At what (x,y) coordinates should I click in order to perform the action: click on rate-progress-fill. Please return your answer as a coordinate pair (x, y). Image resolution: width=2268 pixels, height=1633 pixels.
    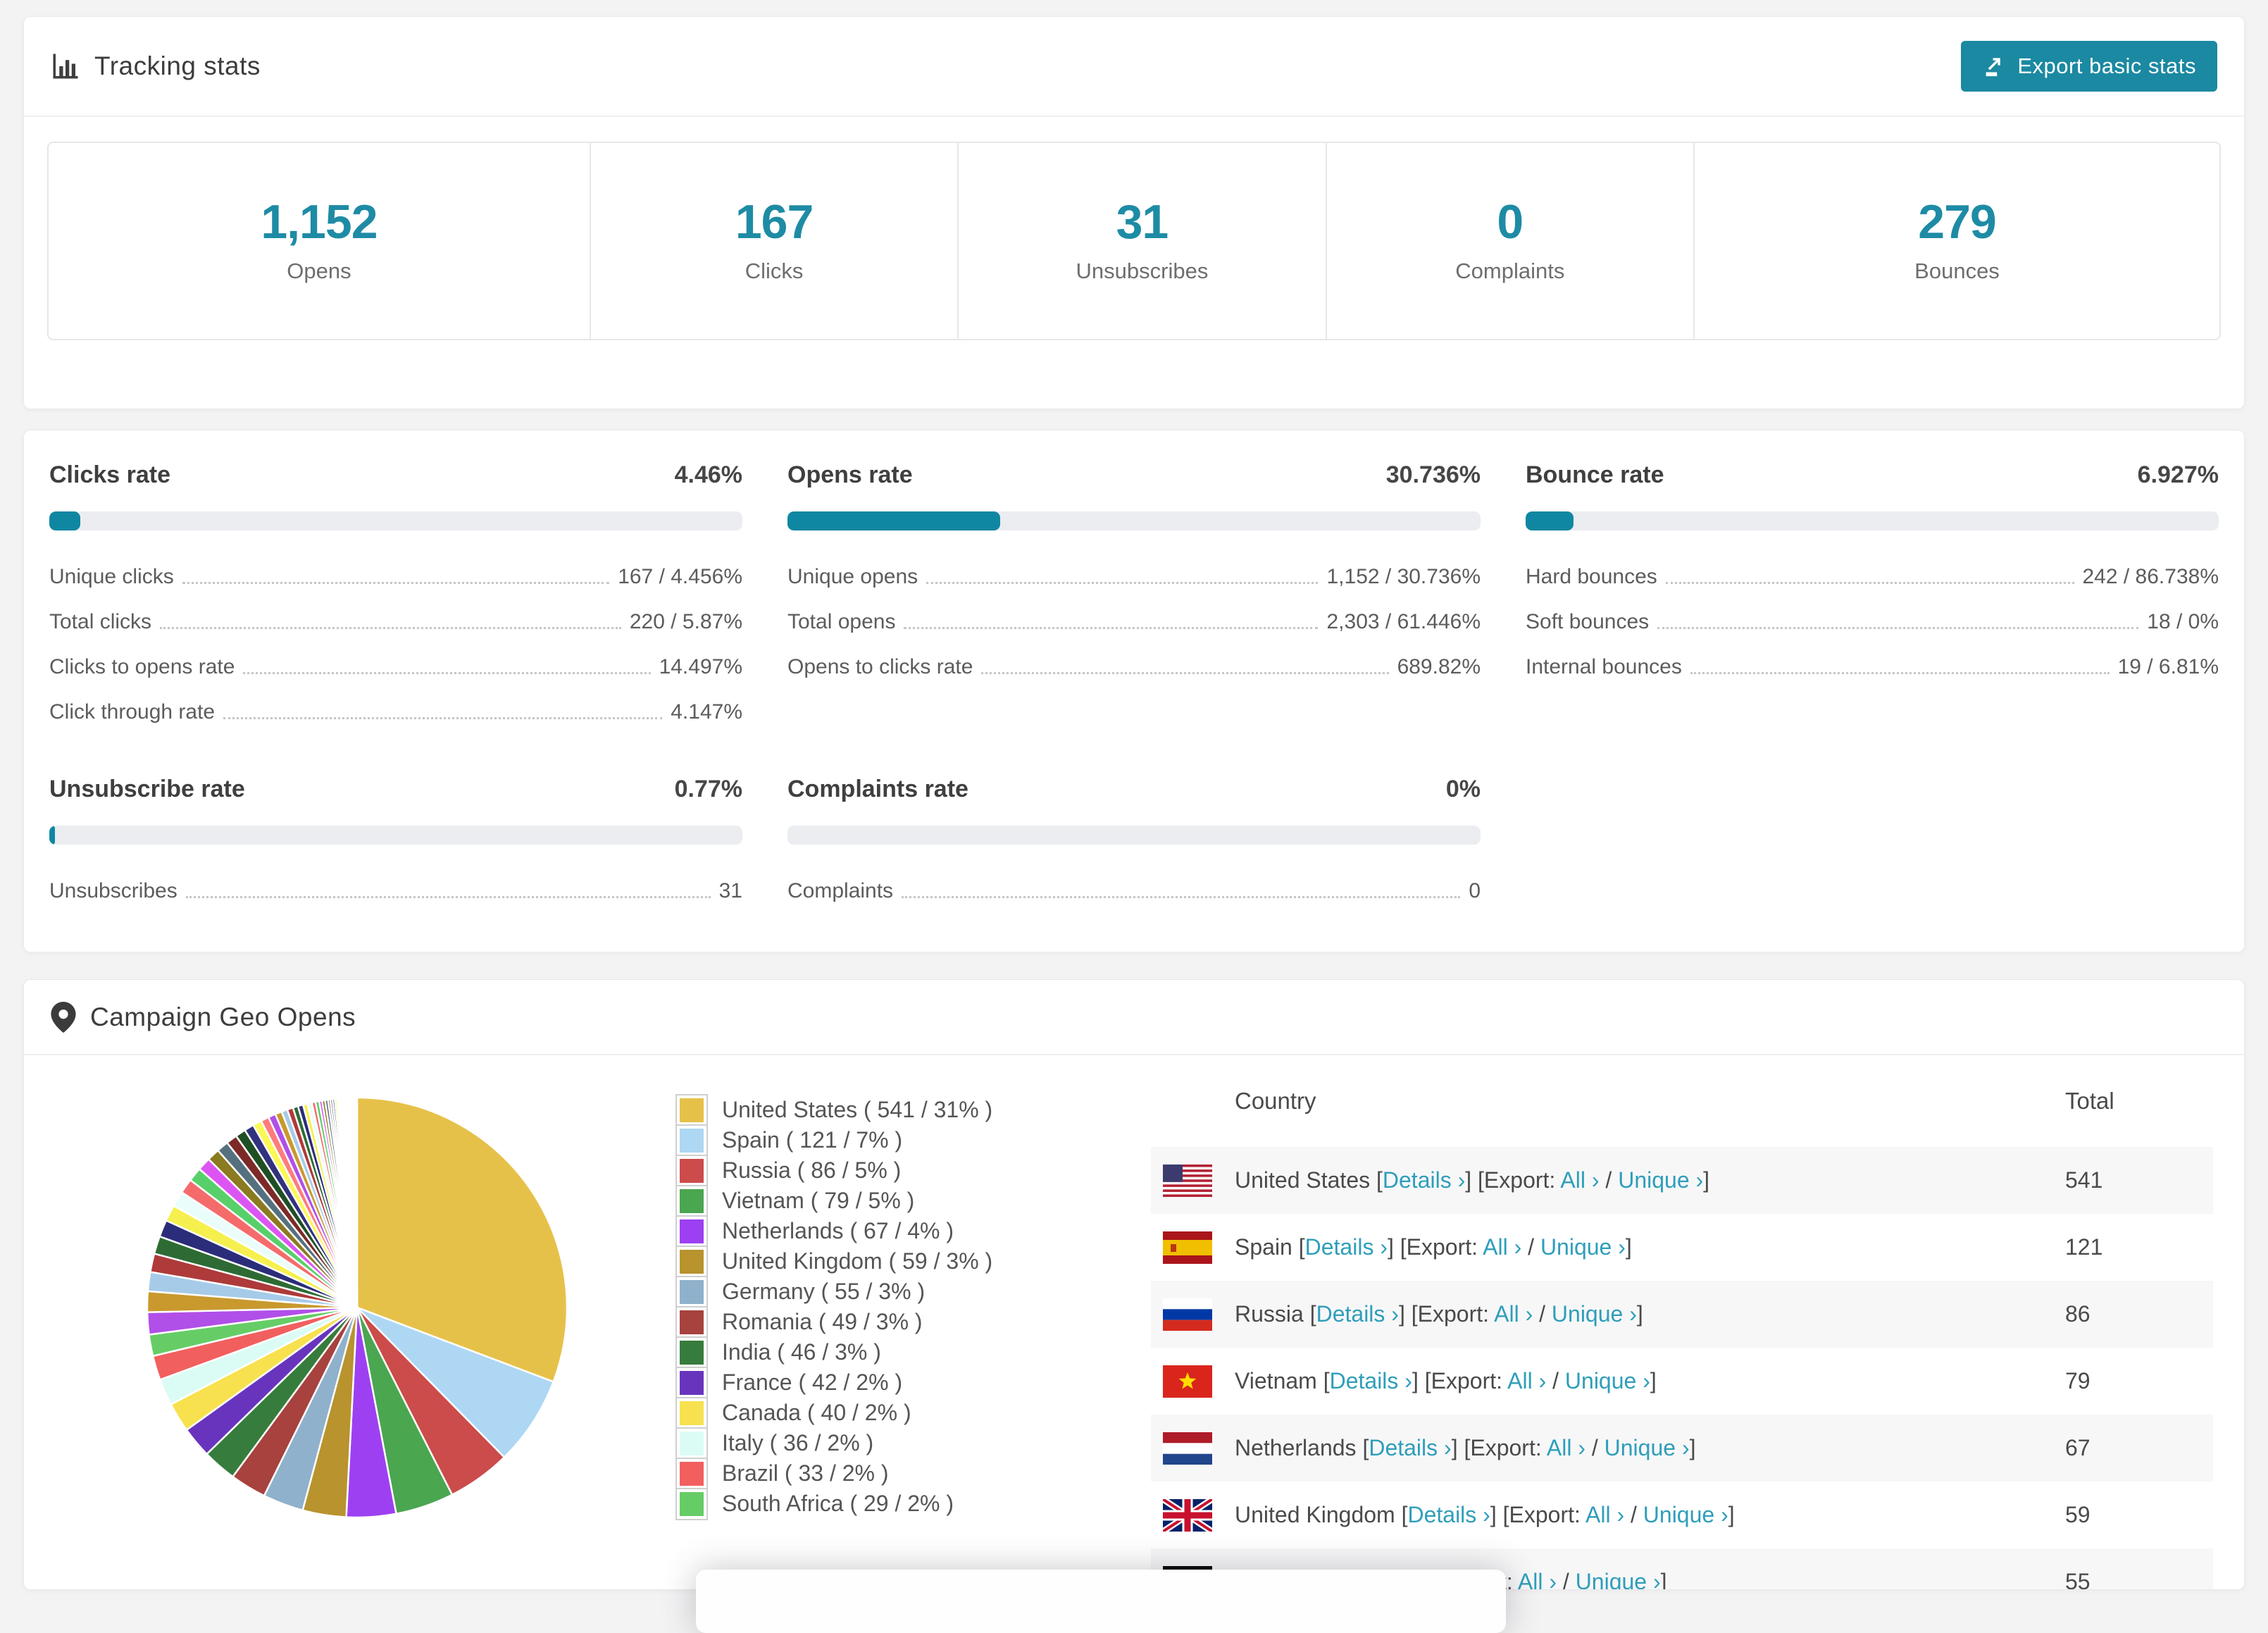
    Looking at the image, I should click on (1550, 520).